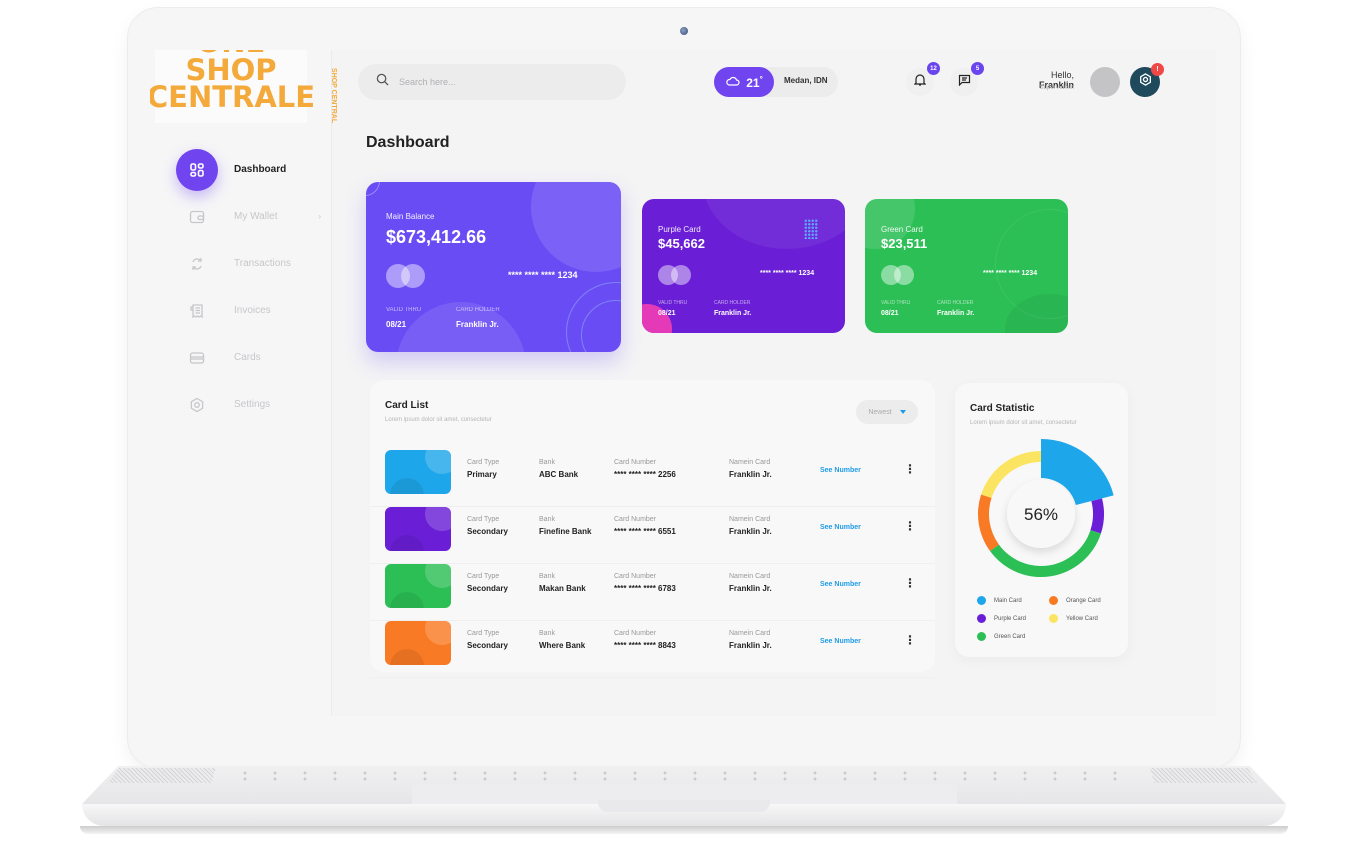 This screenshot has width=1366, height=850. What do you see at coordinates (404, 310) in the screenshot?
I see `valid-thru-label: VALID THRU` at bounding box center [404, 310].